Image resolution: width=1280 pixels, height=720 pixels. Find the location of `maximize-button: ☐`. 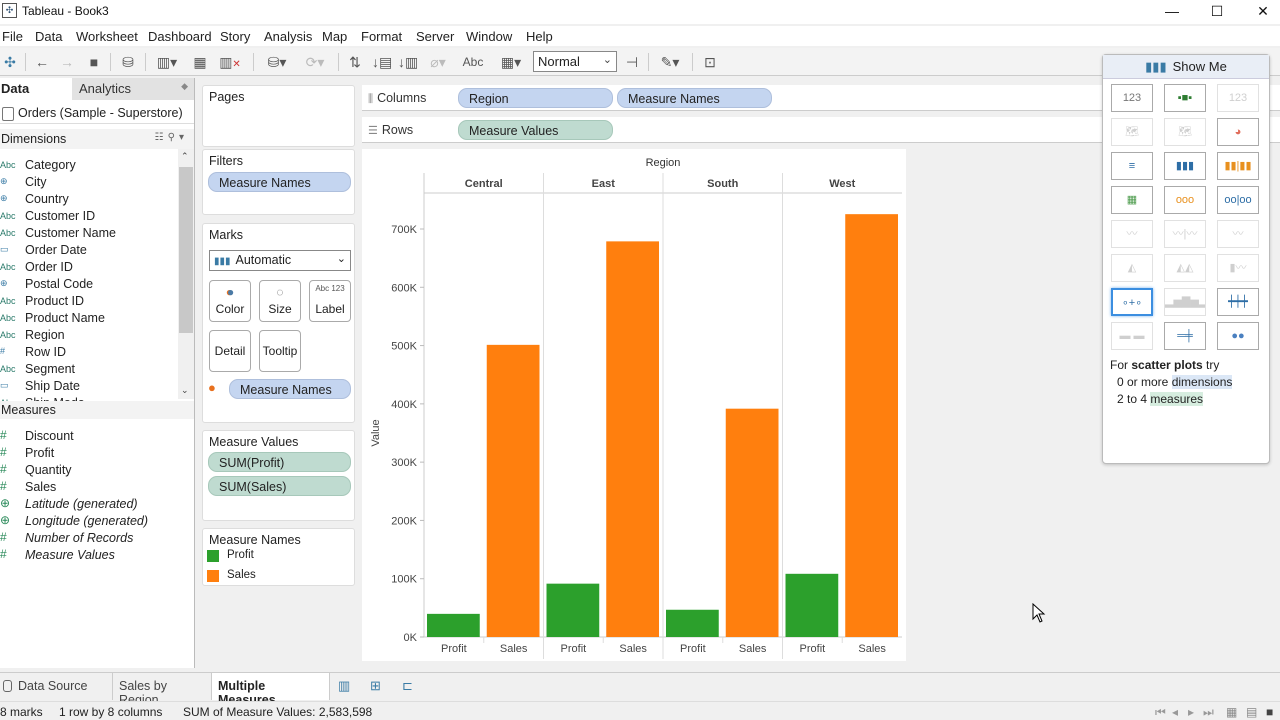

maximize-button: ☐ is located at coordinates (1217, 12).